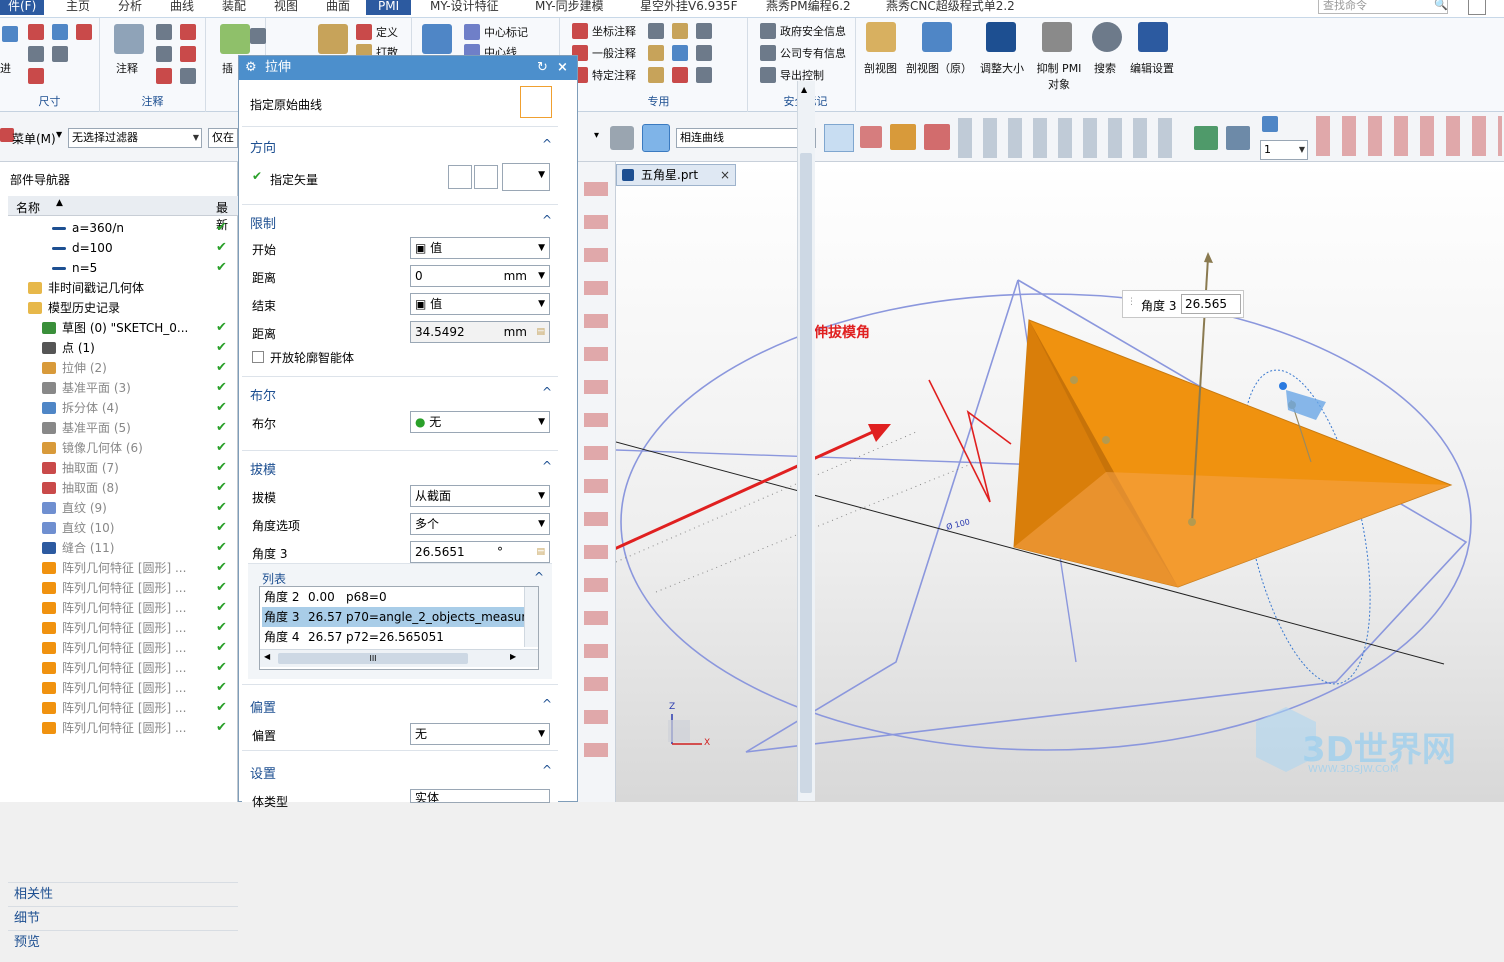 This screenshot has width=1504, height=962. I want to click on layer-settings-icon, so click(1238, 138).